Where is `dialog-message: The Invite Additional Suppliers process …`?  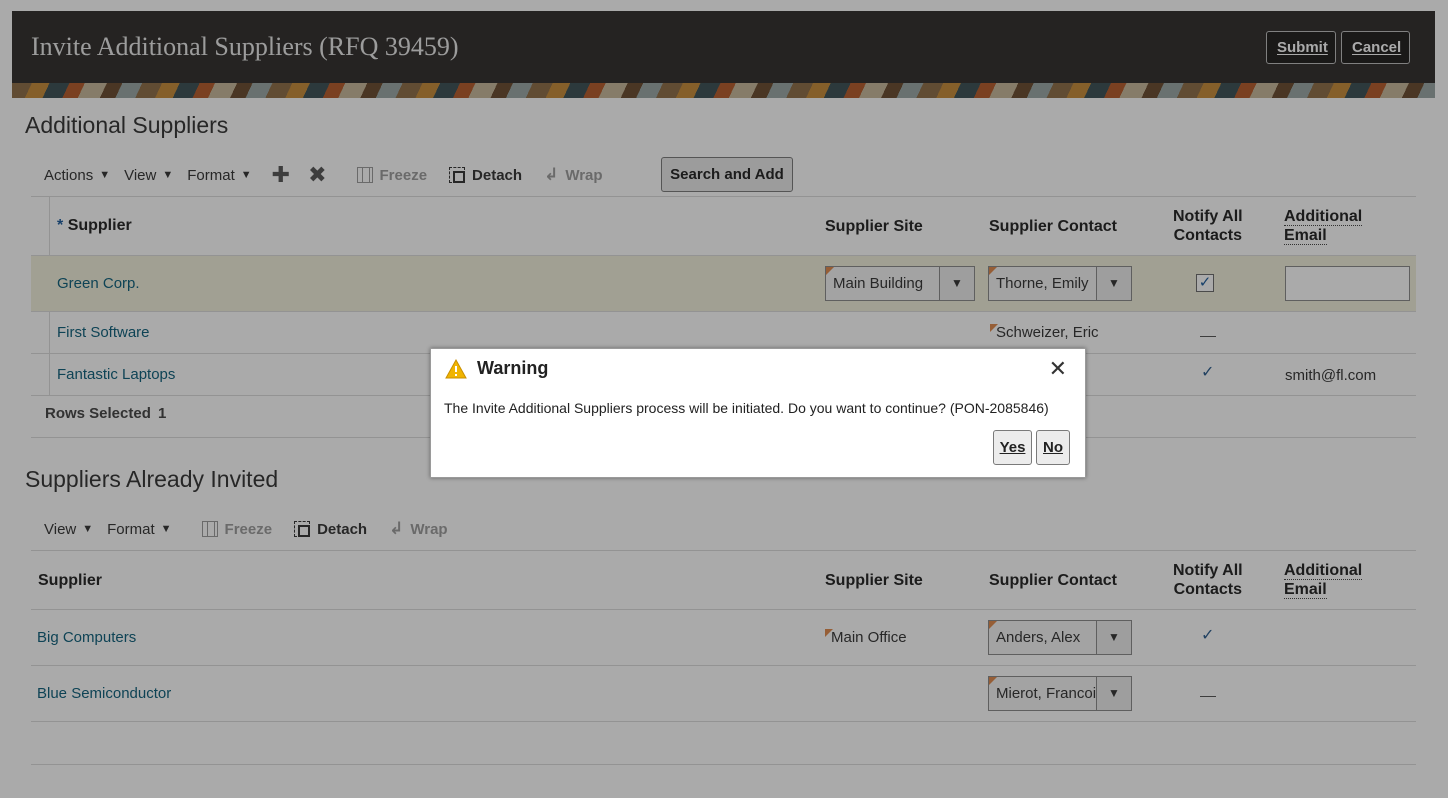 dialog-message: The Invite Additional Suppliers process … is located at coordinates (746, 408).